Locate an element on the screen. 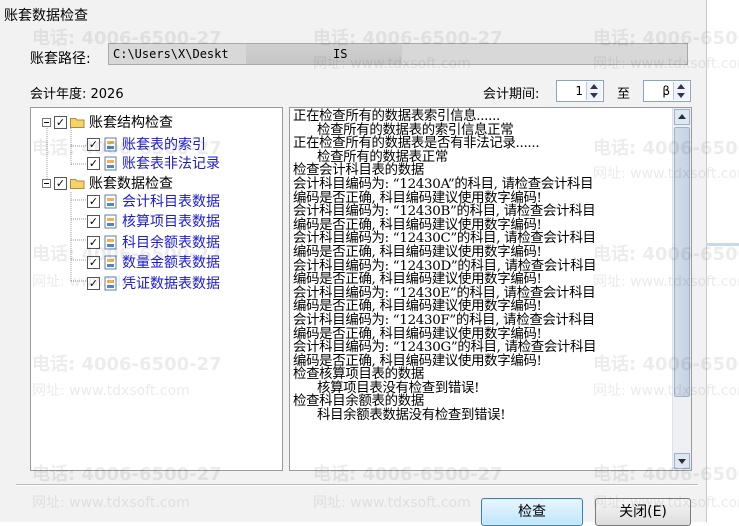 Image resolution: width=739 pixels, height=526 pixels. path-value-end: IS is located at coordinates (340, 54).